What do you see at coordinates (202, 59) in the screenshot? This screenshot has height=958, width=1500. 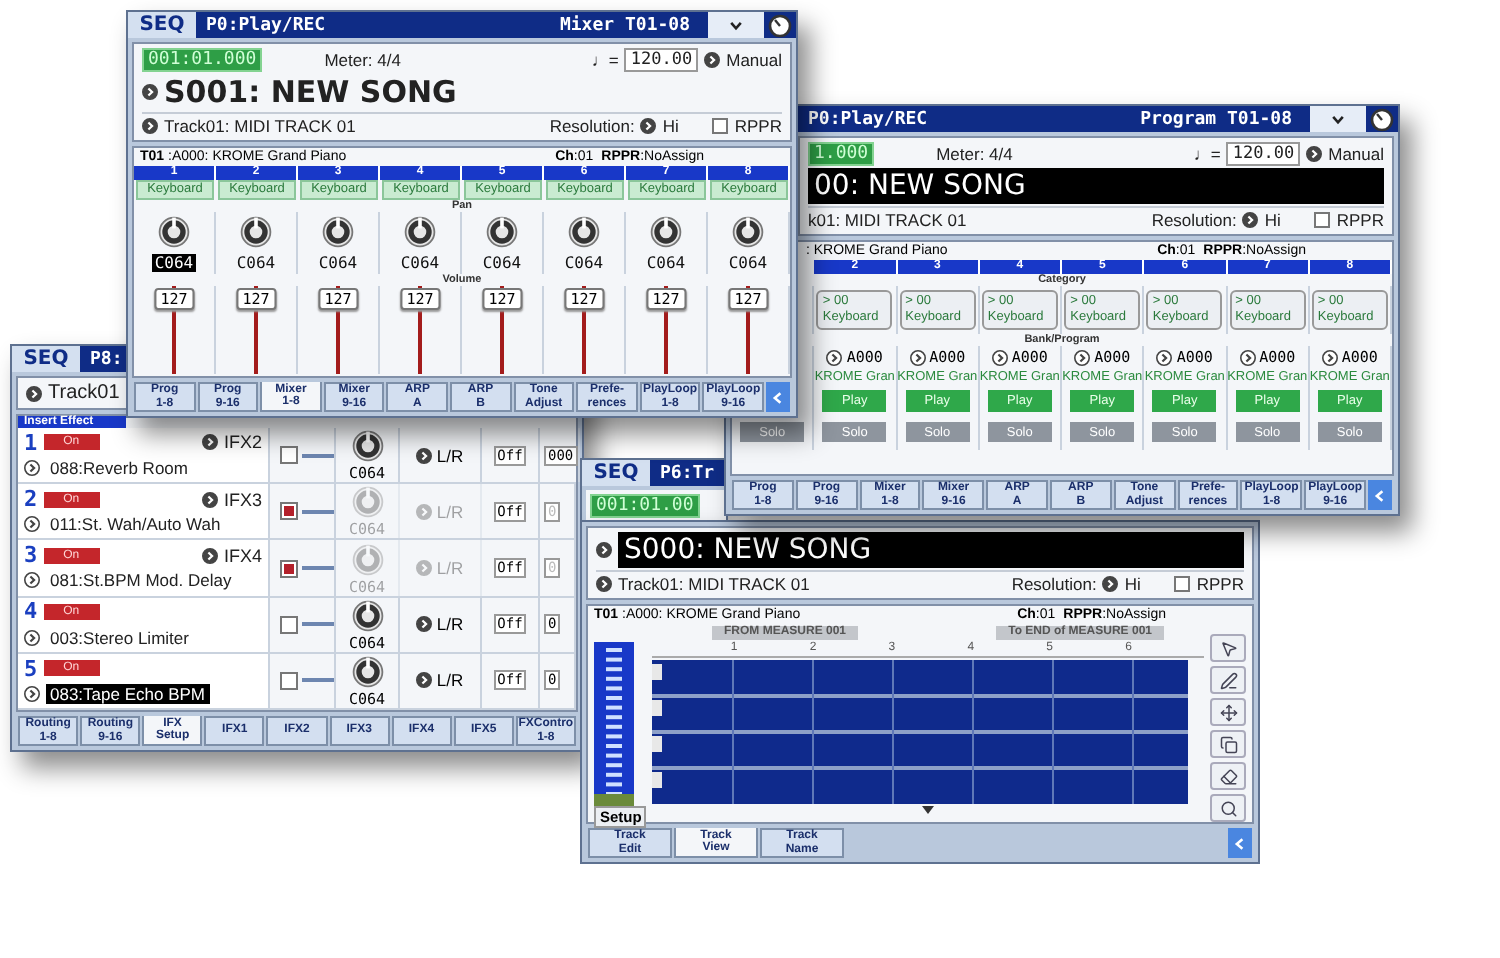 I see `location-display: 001:01.000` at bounding box center [202, 59].